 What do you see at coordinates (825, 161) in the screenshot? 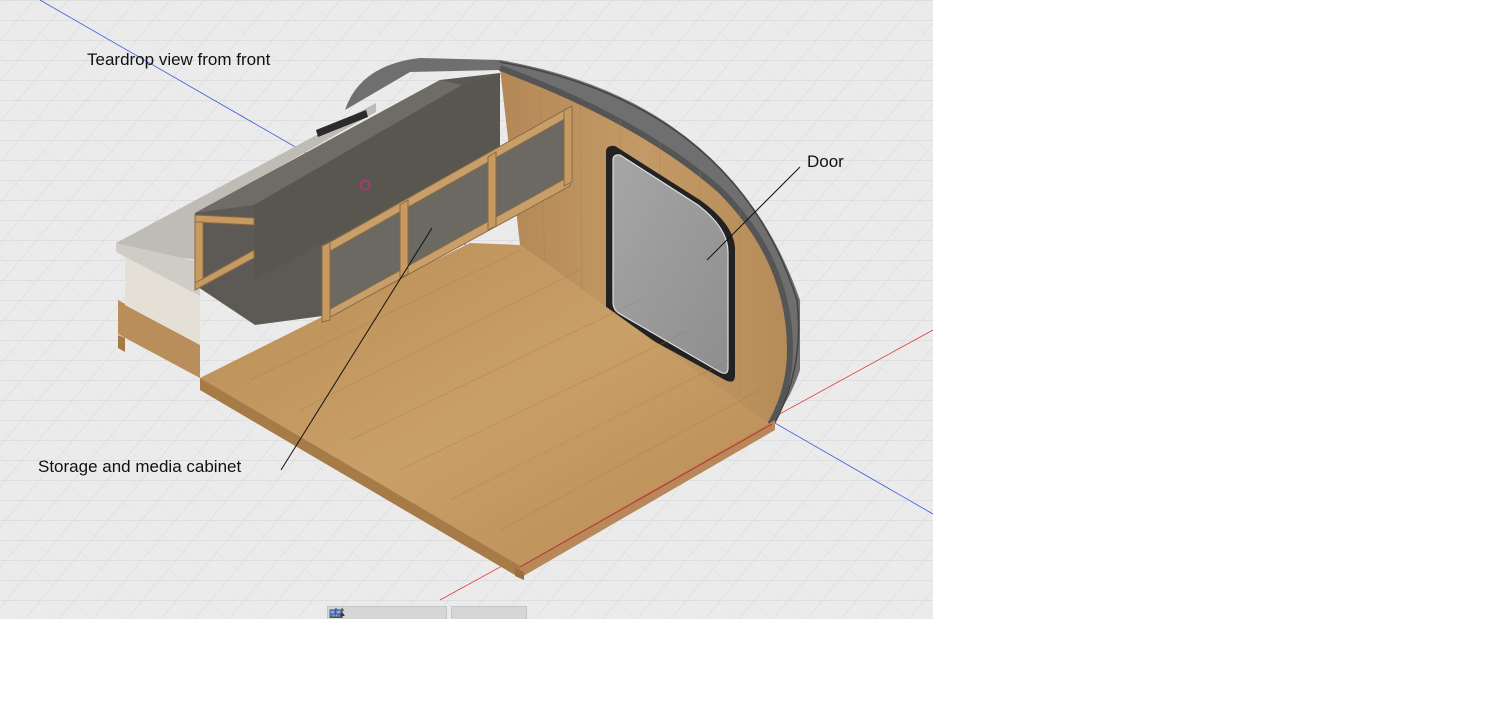
I see `door-callout: Door` at bounding box center [825, 161].